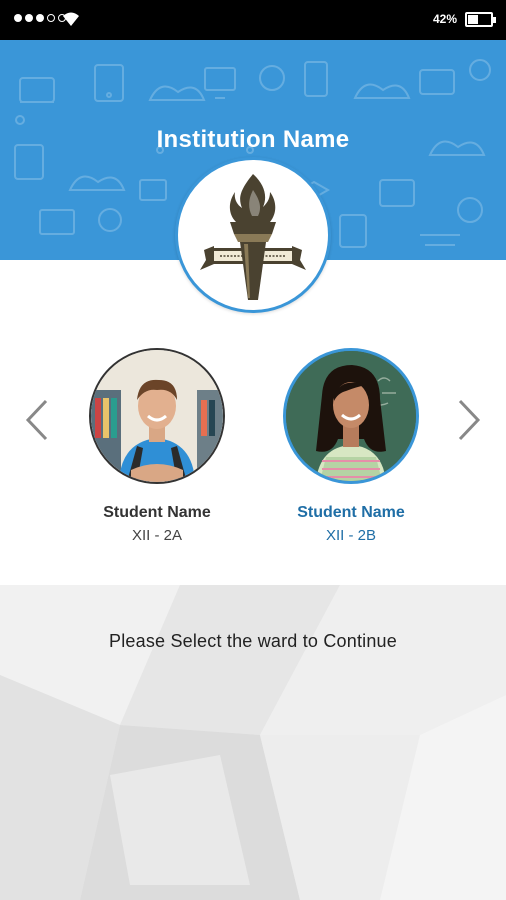  What do you see at coordinates (470, 420) in the screenshot?
I see `chevron-right-icon` at bounding box center [470, 420].